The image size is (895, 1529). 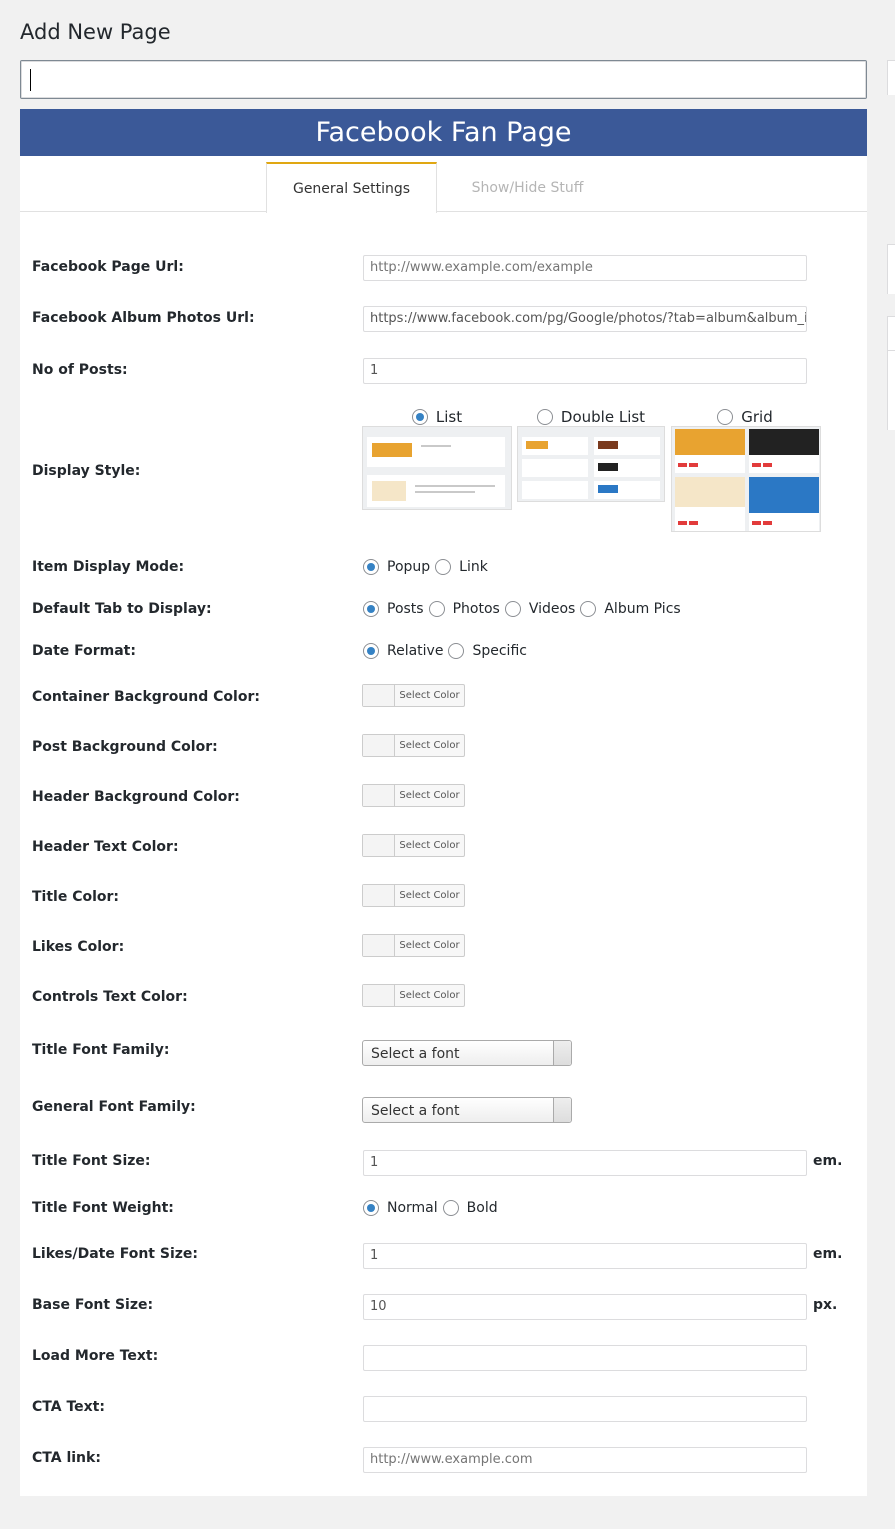 I want to click on option-label: Album Pics, so click(x=642, y=609).